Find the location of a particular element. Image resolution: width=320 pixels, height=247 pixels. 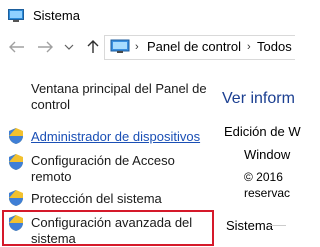

recent-locations-chevron-icon is located at coordinates (69, 47).